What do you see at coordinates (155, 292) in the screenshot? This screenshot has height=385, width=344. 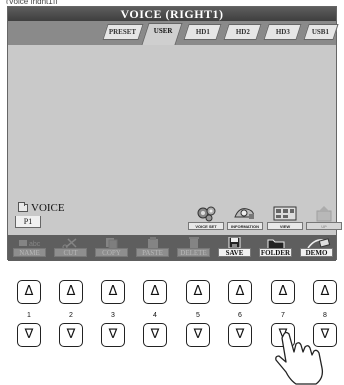 I see `button-4-up: Δ` at bounding box center [155, 292].